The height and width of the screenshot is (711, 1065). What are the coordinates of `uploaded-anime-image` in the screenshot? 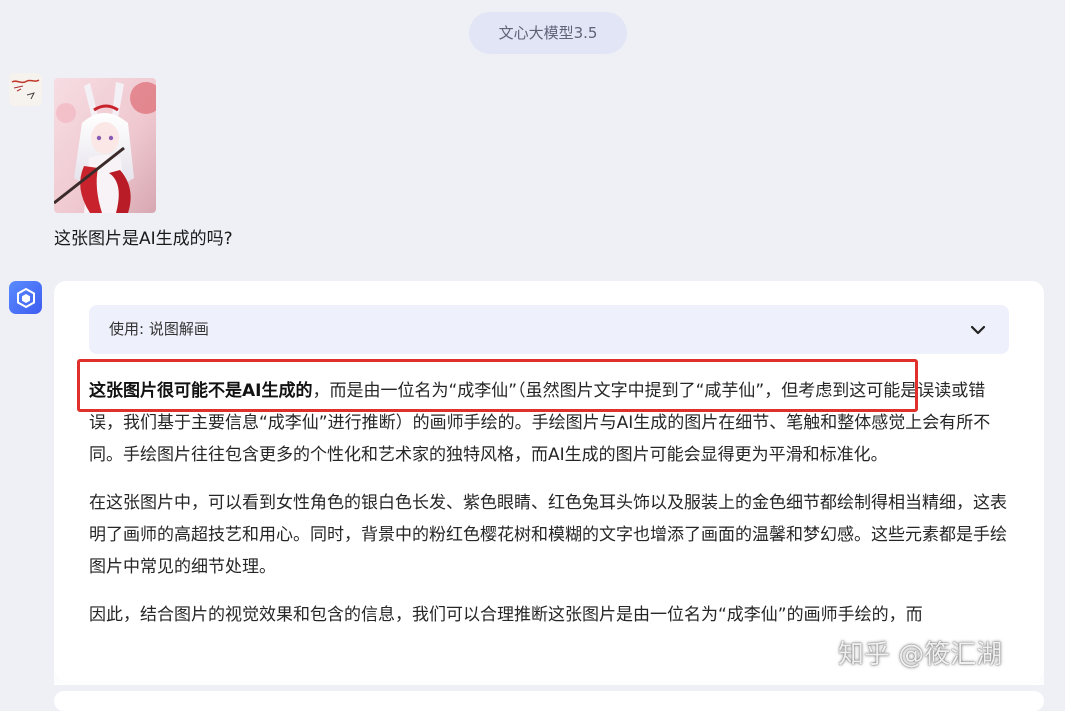 It's located at (105, 145).